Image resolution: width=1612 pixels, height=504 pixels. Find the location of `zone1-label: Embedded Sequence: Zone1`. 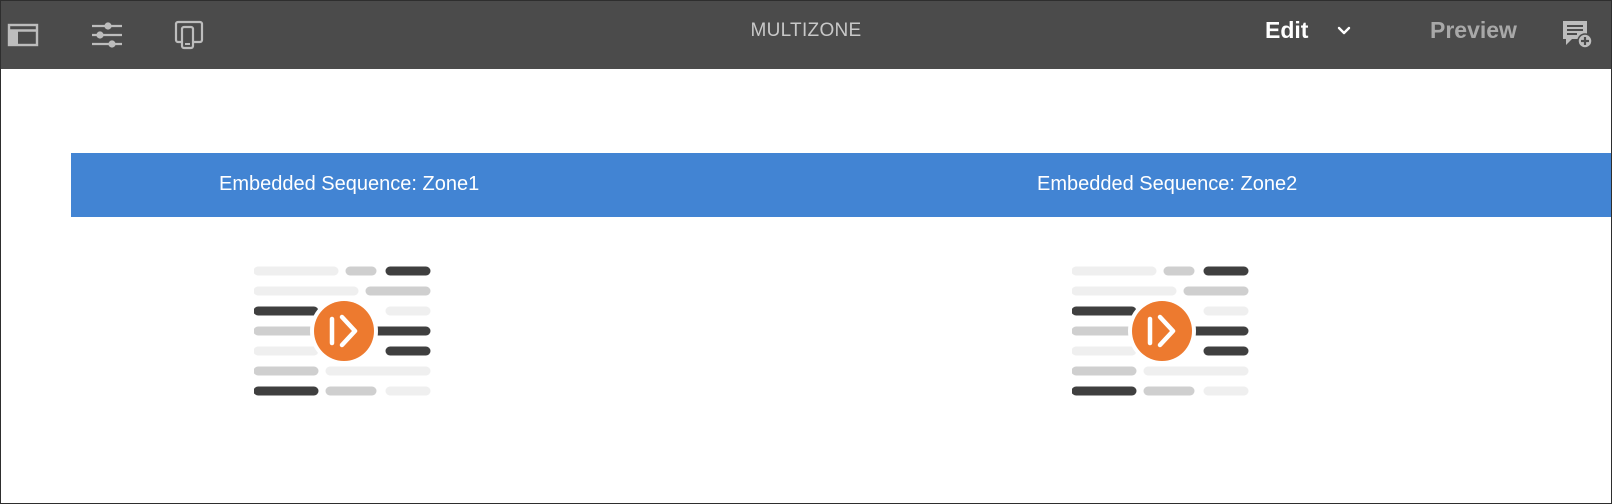

zone1-label: Embedded Sequence: Zone1 is located at coordinates (349, 184).